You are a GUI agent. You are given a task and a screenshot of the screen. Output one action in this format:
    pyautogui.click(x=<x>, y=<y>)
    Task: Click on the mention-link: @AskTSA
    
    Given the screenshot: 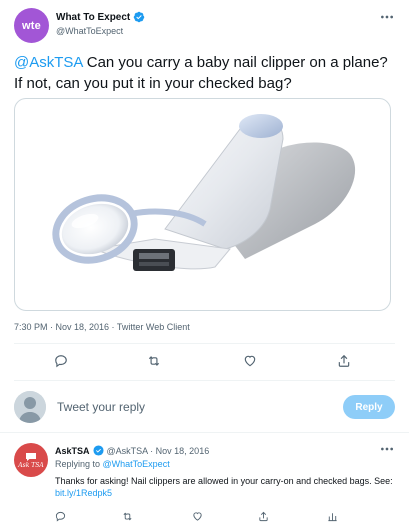 What is the action you would take?
    pyautogui.click(x=48, y=62)
    